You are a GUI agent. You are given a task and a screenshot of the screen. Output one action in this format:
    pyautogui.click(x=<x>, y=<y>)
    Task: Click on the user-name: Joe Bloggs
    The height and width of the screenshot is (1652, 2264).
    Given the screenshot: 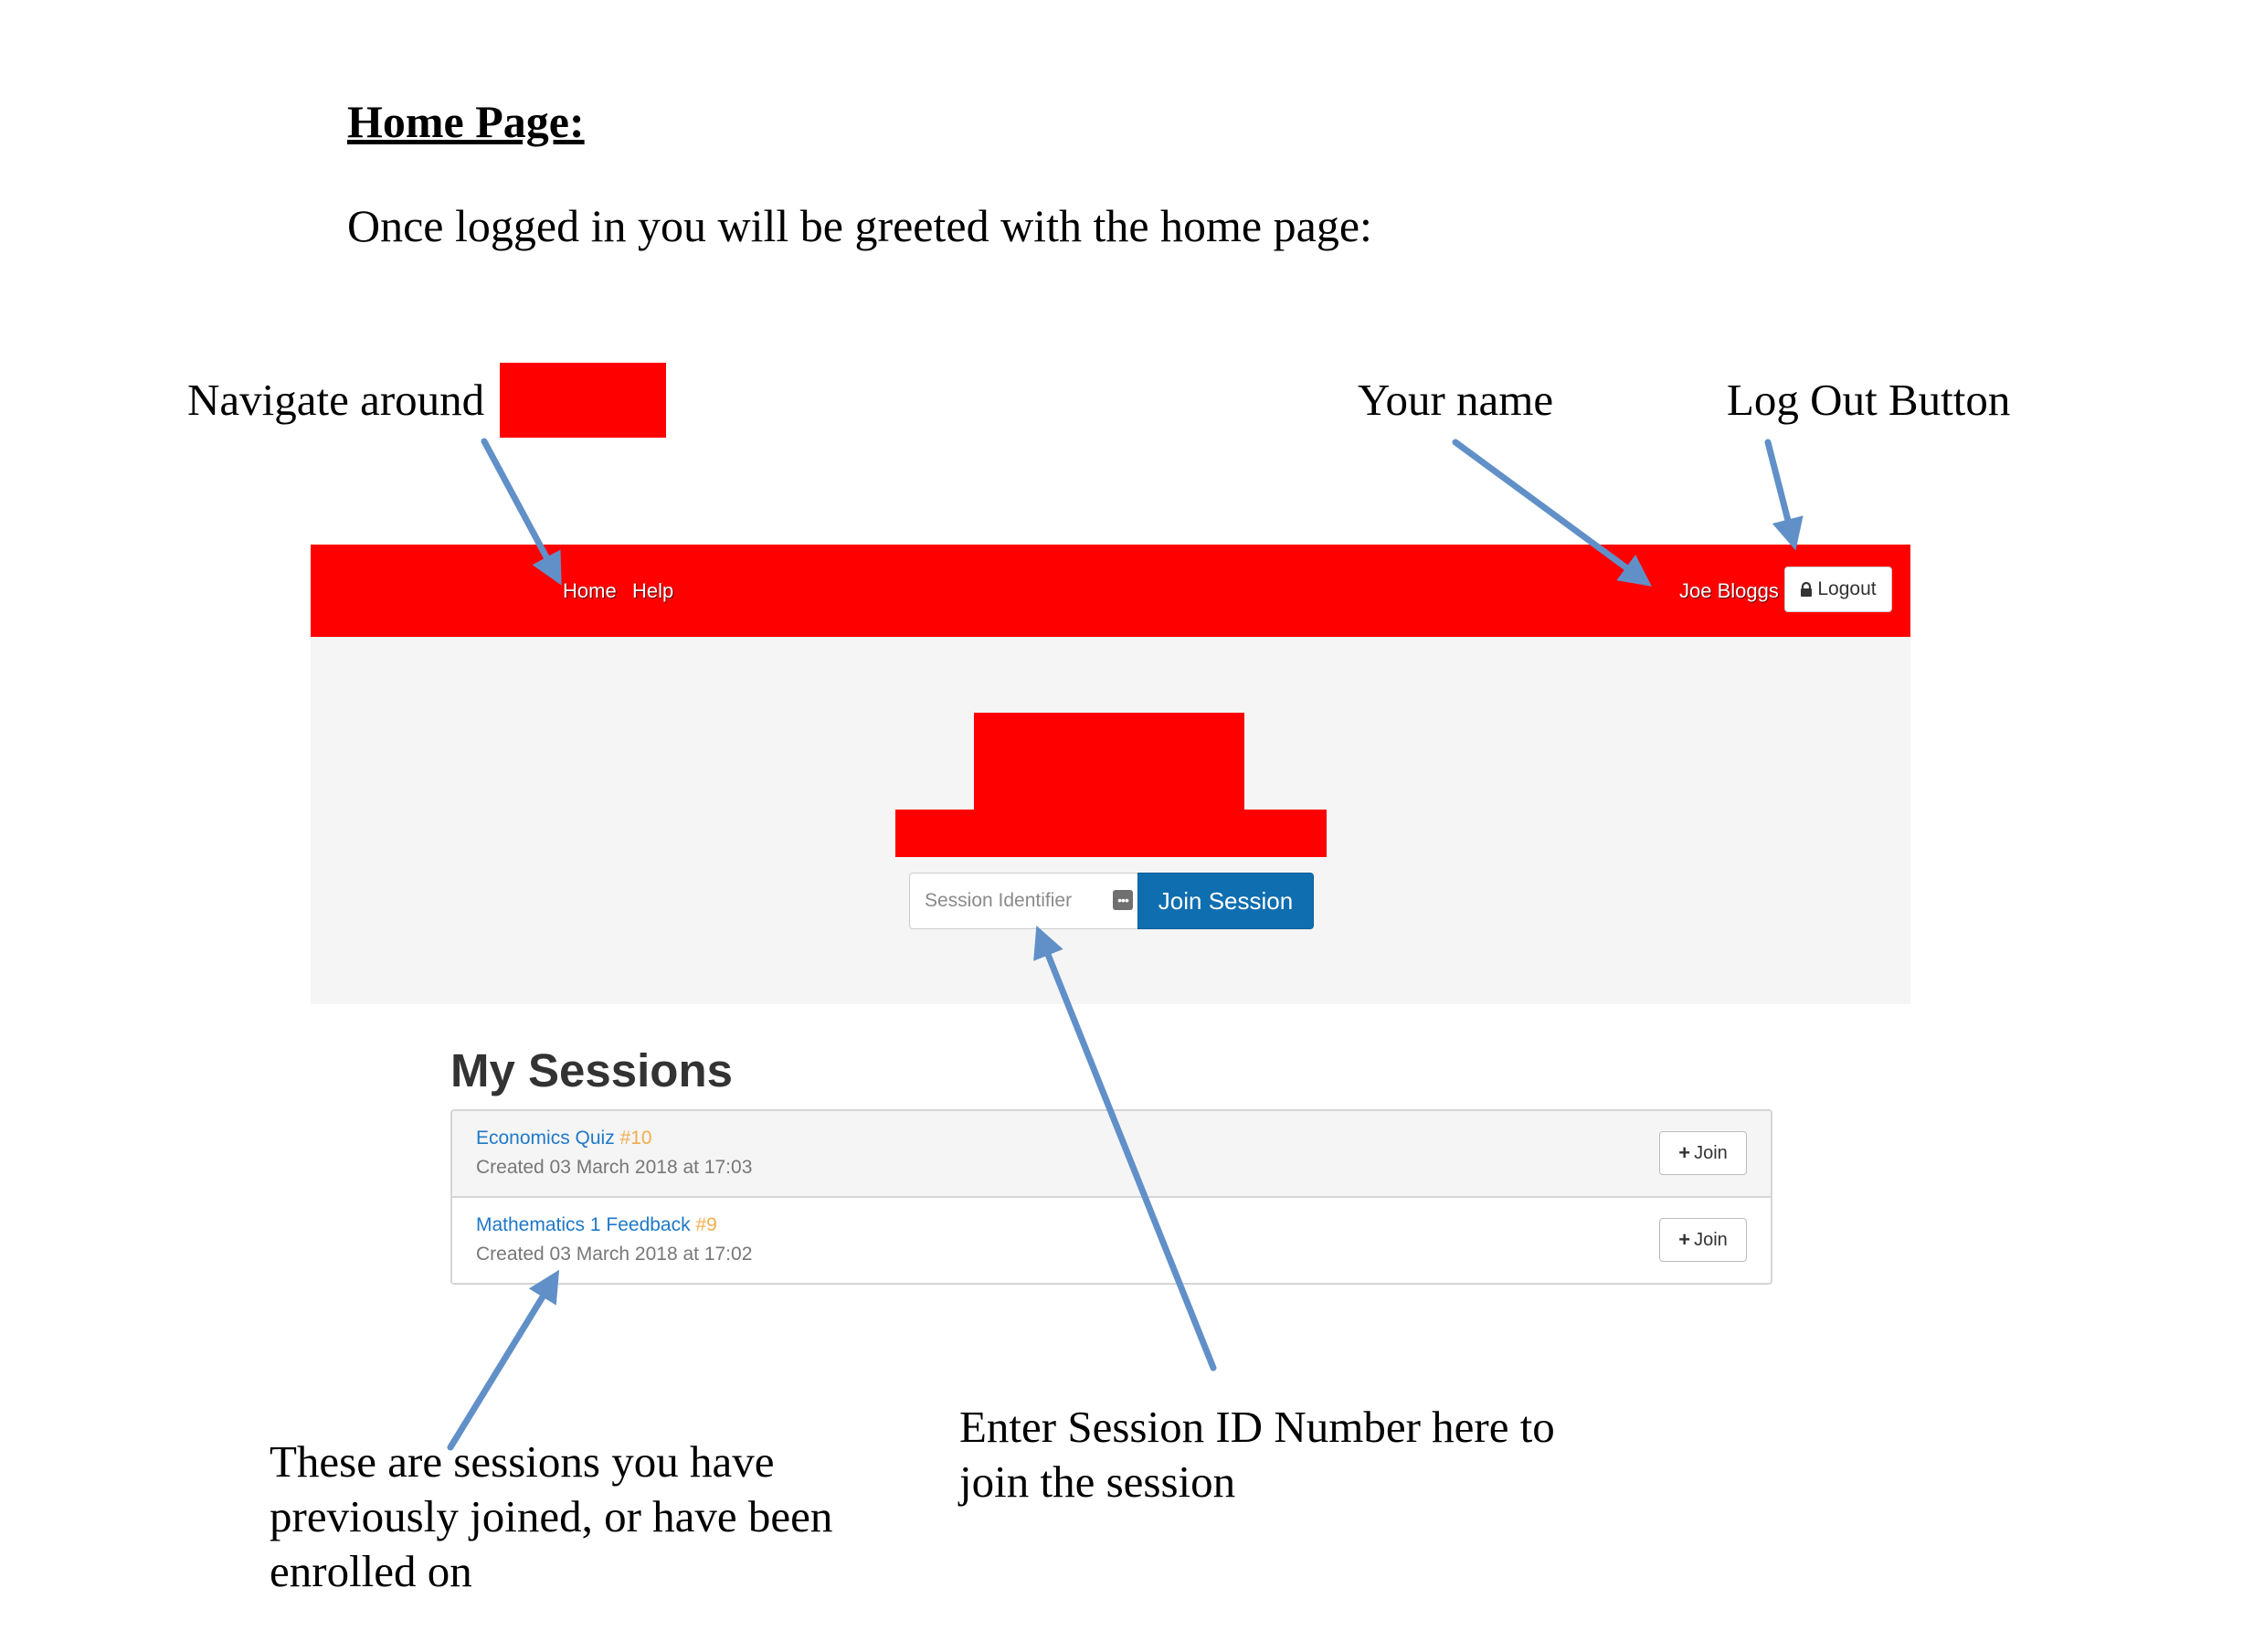 What is the action you would take?
    pyautogui.click(x=1729, y=591)
    